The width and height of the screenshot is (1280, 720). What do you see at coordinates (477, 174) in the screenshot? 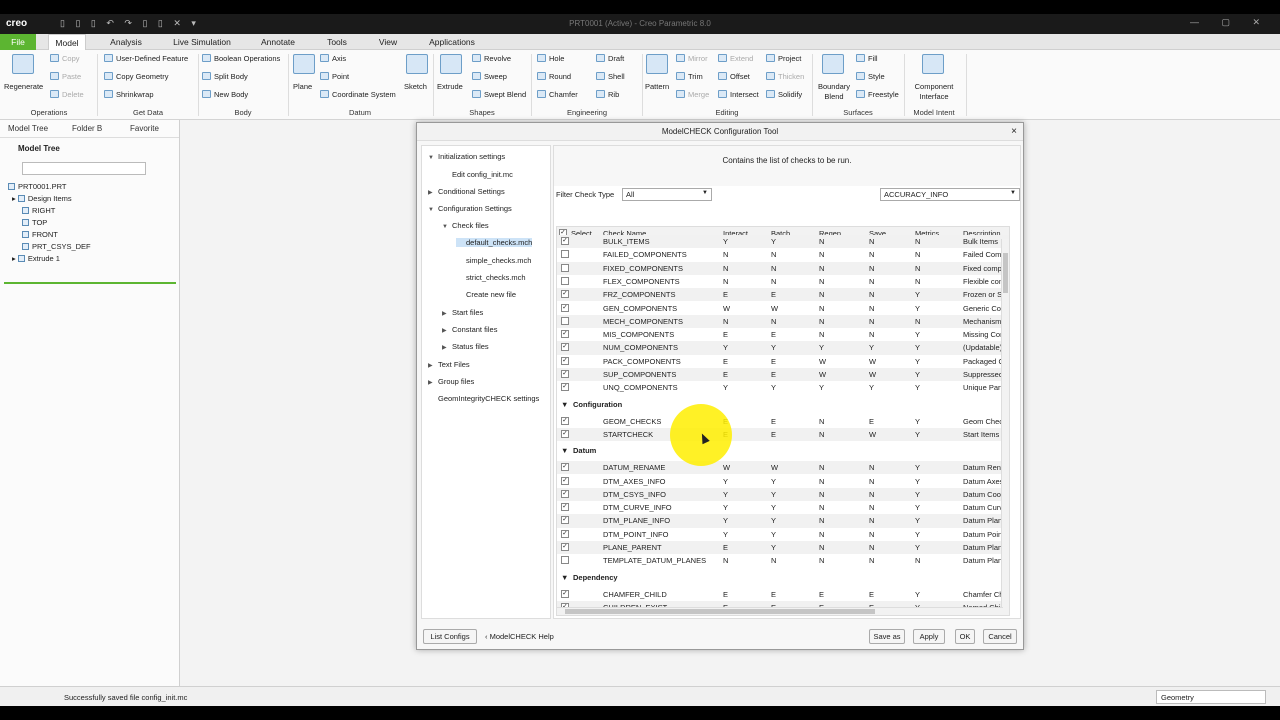
I see `settings-tree-item: Edit config_init.mc` at bounding box center [477, 174].